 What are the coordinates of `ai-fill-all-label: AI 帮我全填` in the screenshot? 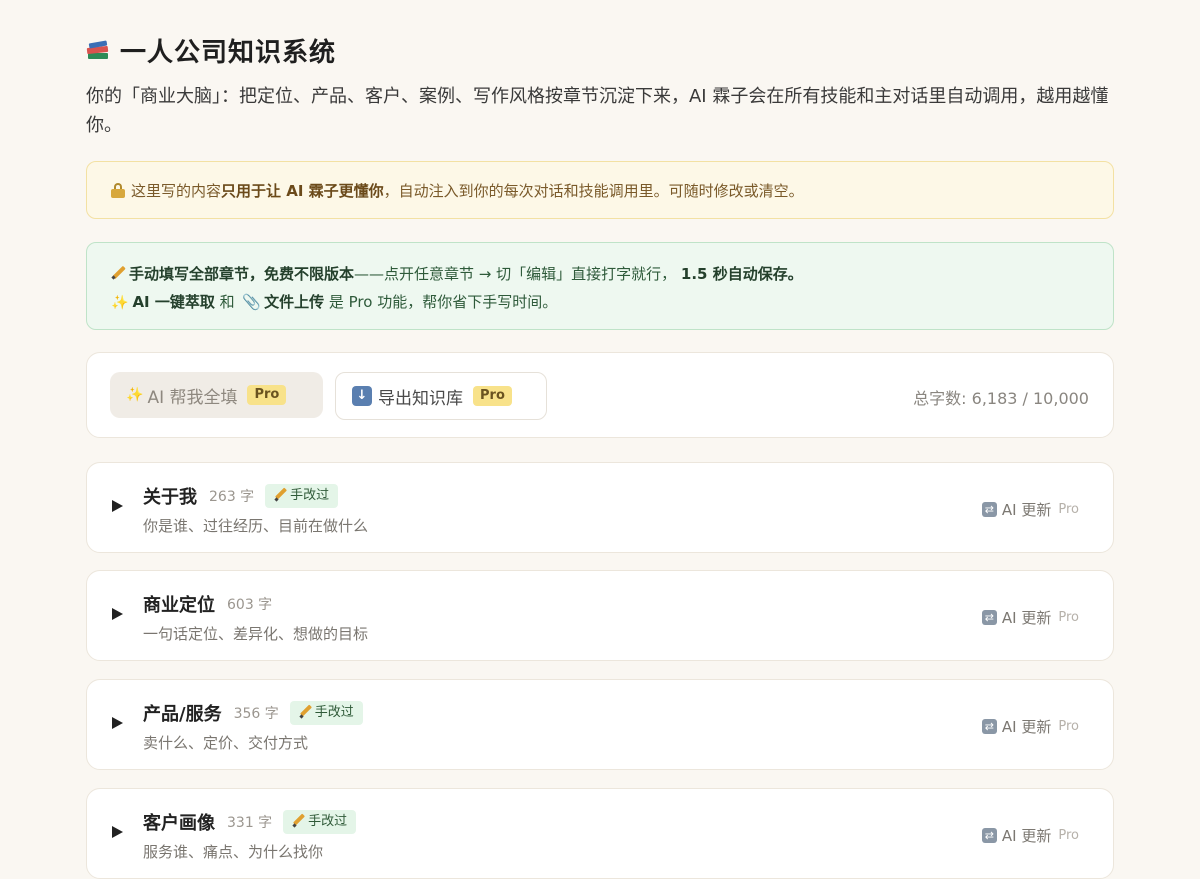 It's located at (192, 397).